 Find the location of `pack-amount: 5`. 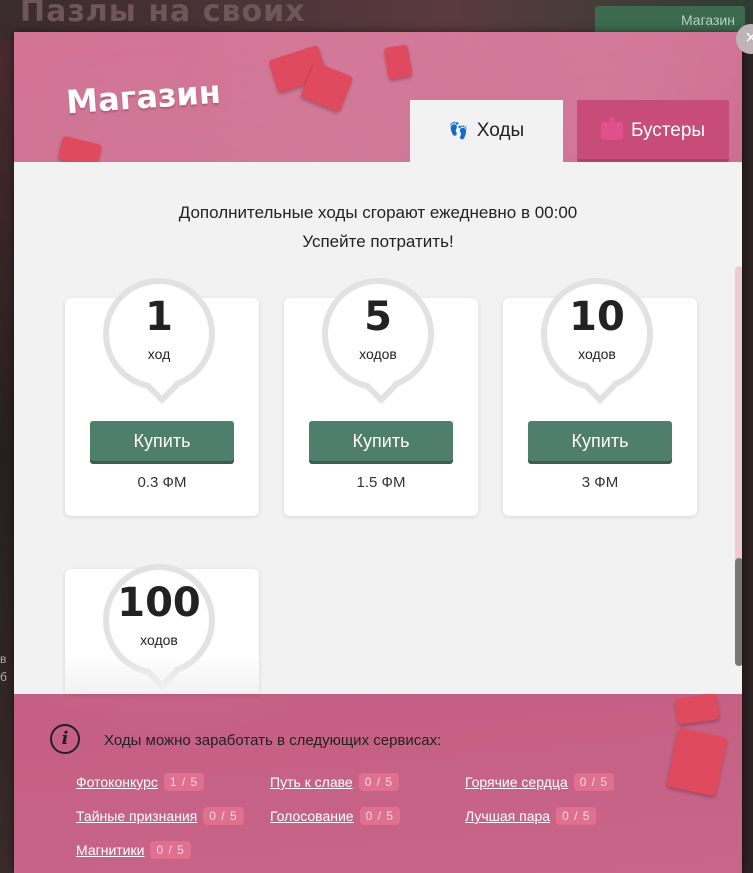

pack-amount: 5 is located at coordinates (378, 317).